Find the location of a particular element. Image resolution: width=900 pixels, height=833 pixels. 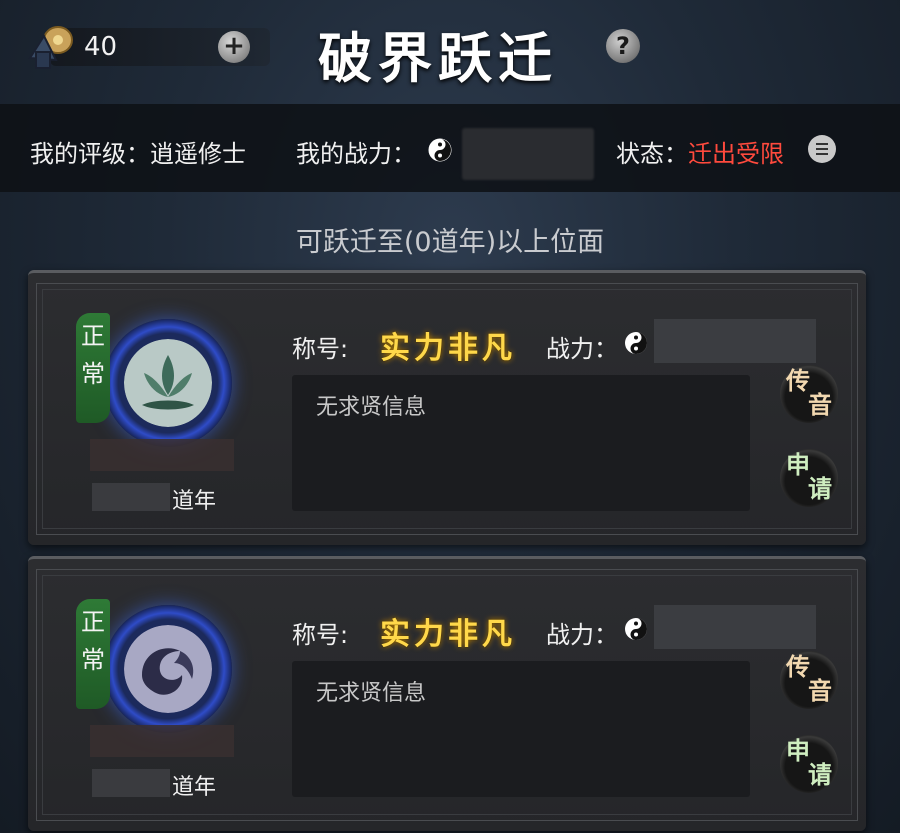

currency-amount: 40 is located at coordinates (101, 47).